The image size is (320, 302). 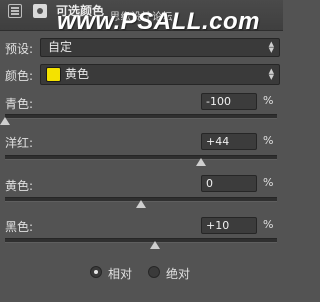 I want to click on relative-radio, so click(x=96, y=272).